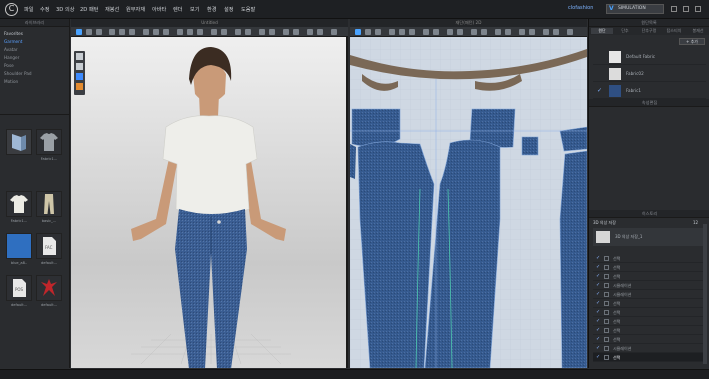  I want to click on library-item-pose: Pose, so click(9, 65).